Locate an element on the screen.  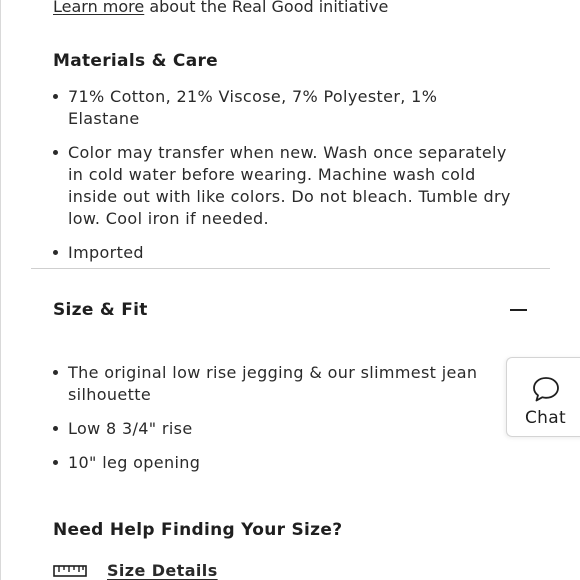
chat-button: Chat is located at coordinates (543, 397).